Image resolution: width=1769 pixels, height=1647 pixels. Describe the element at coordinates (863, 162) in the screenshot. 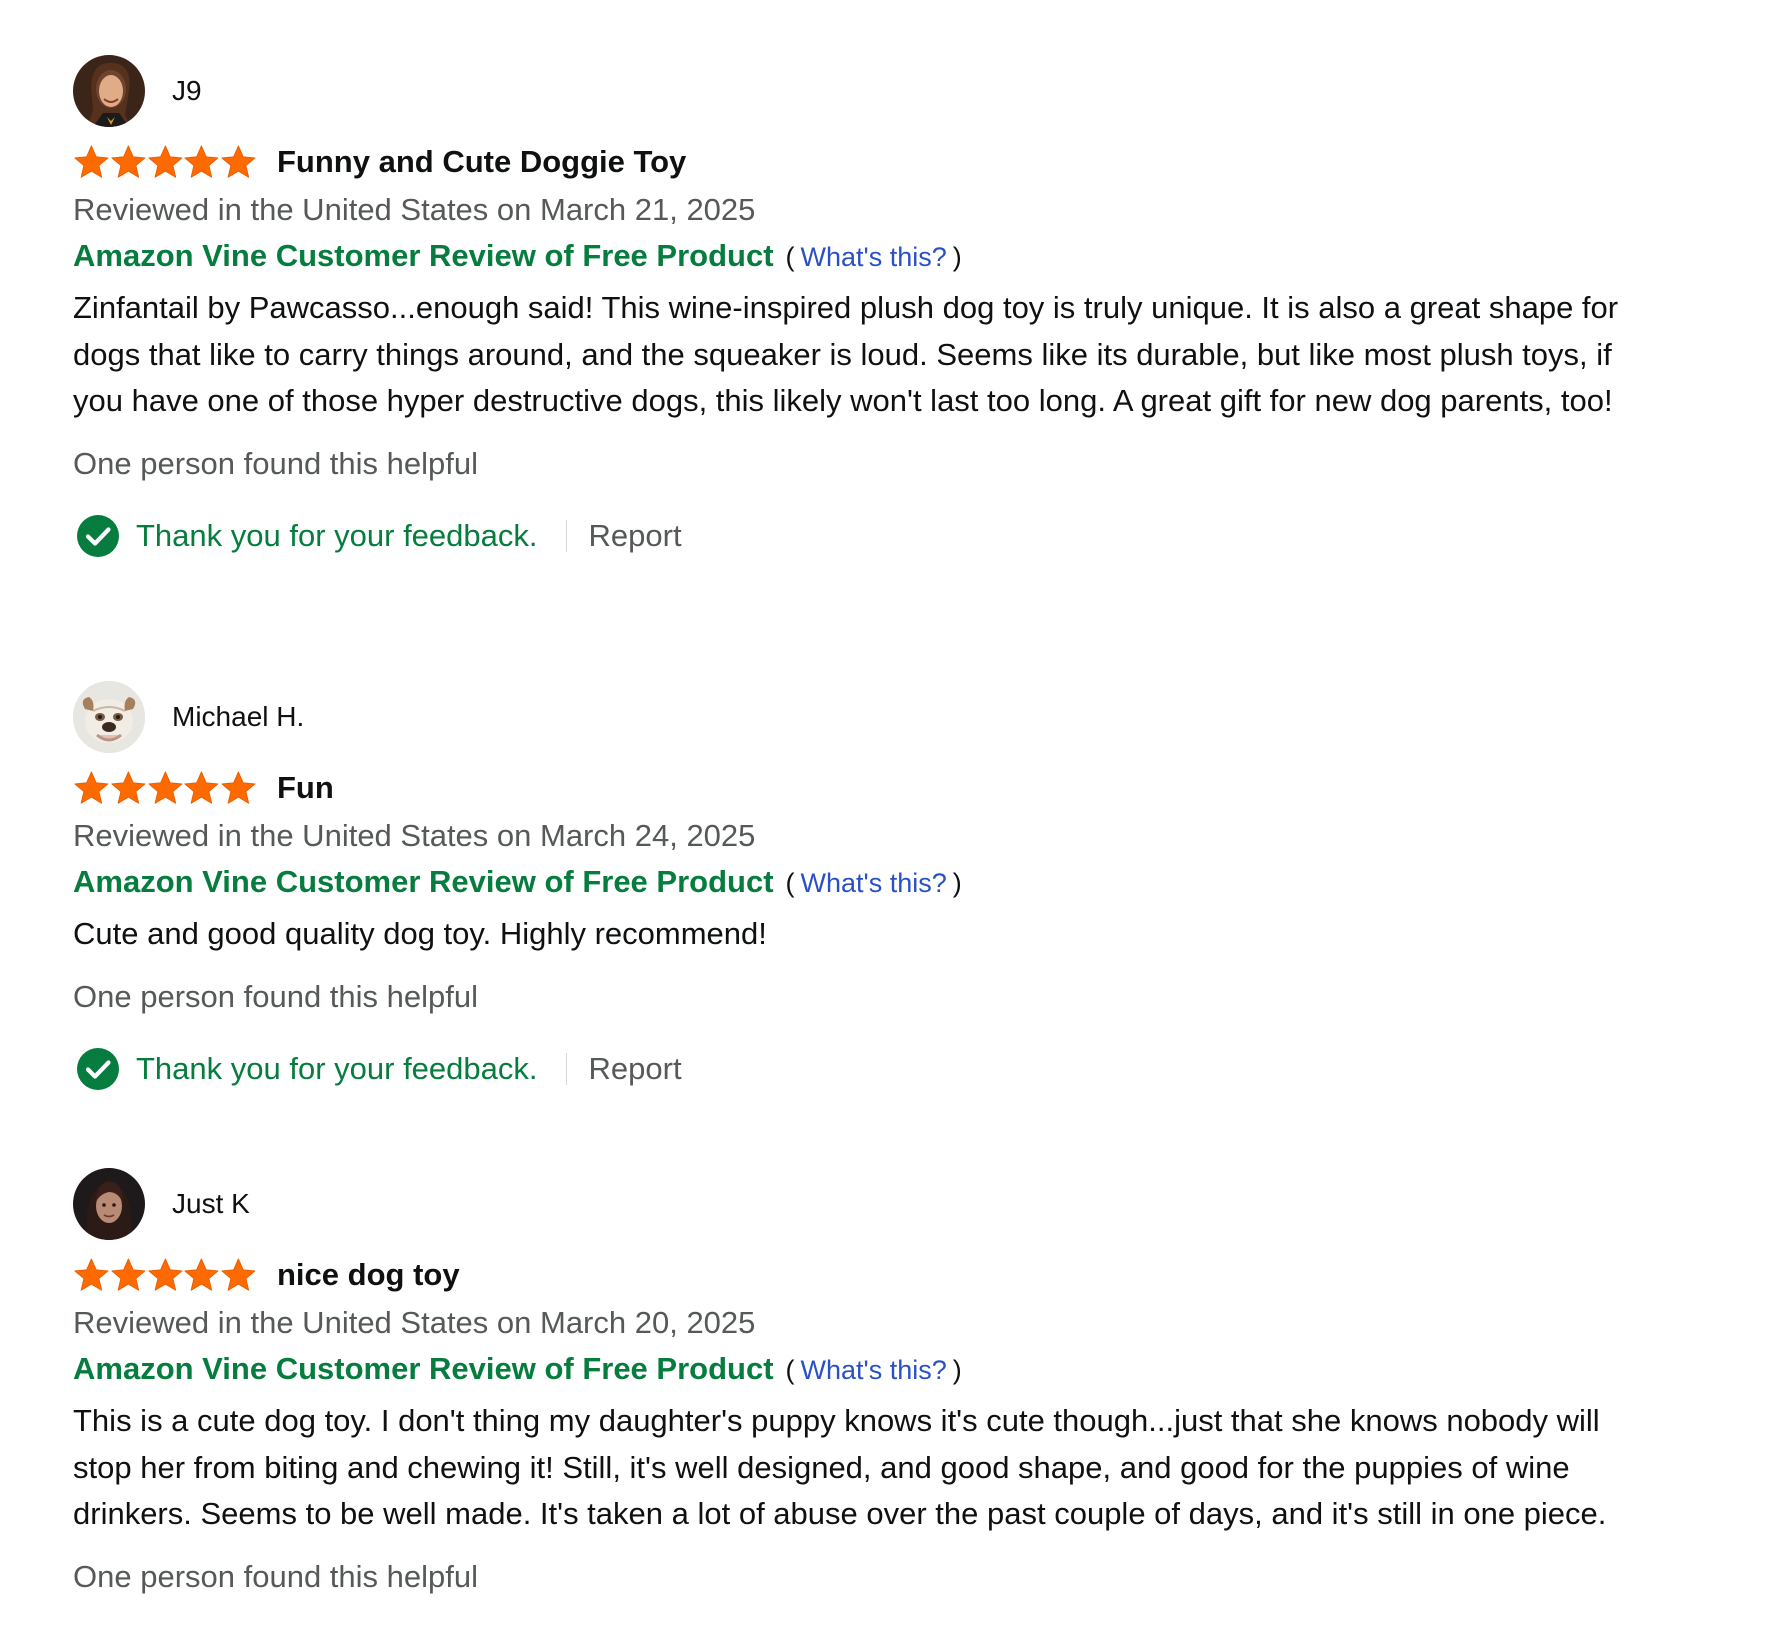

I see `title-row: Funny and Cute Doggie Toy` at that location.